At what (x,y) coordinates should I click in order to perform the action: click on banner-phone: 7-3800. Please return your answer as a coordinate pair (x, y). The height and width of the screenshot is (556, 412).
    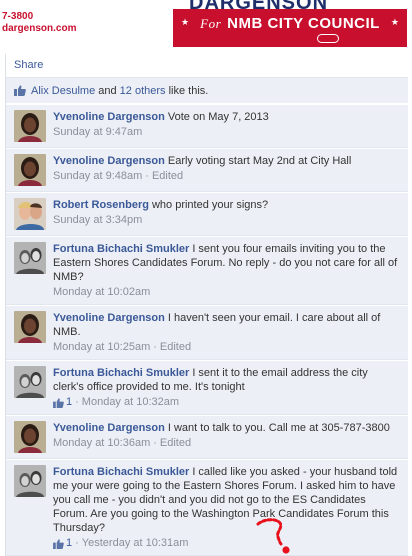
    Looking at the image, I should click on (18, 16).